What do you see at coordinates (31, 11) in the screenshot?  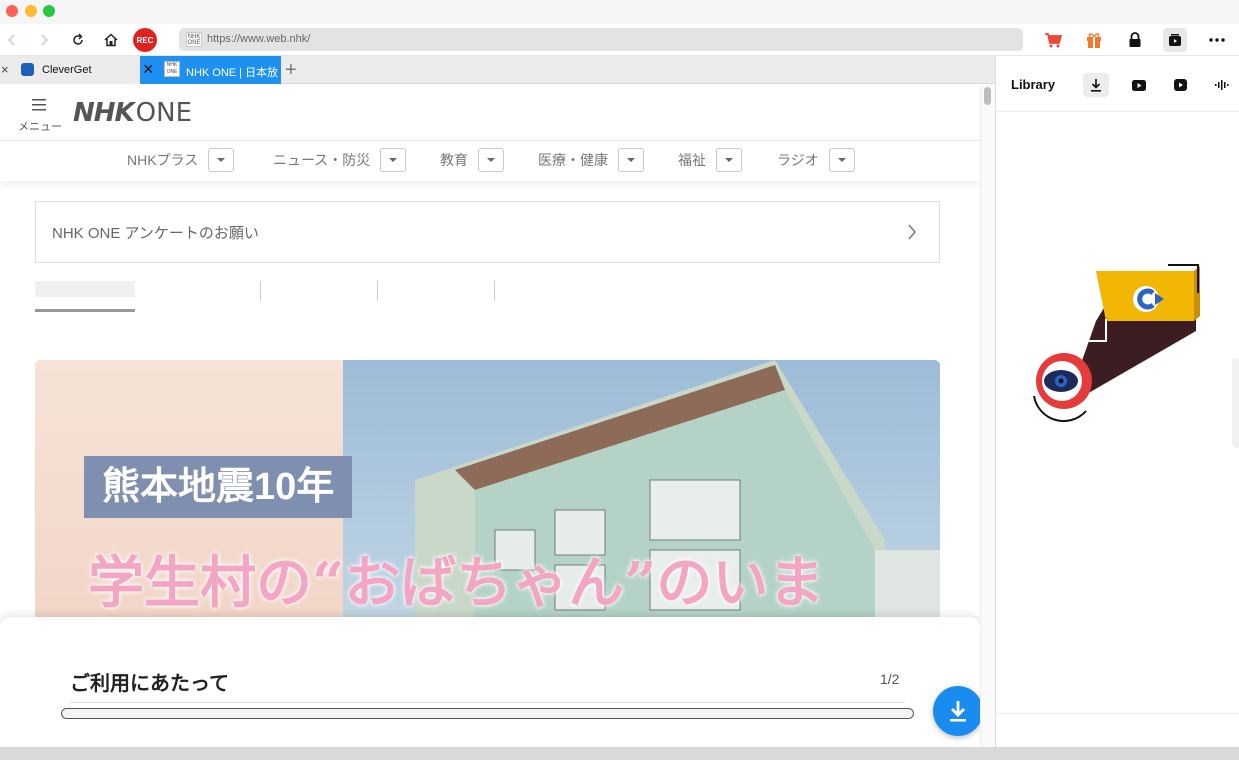 I see `minimize-window-button` at bounding box center [31, 11].